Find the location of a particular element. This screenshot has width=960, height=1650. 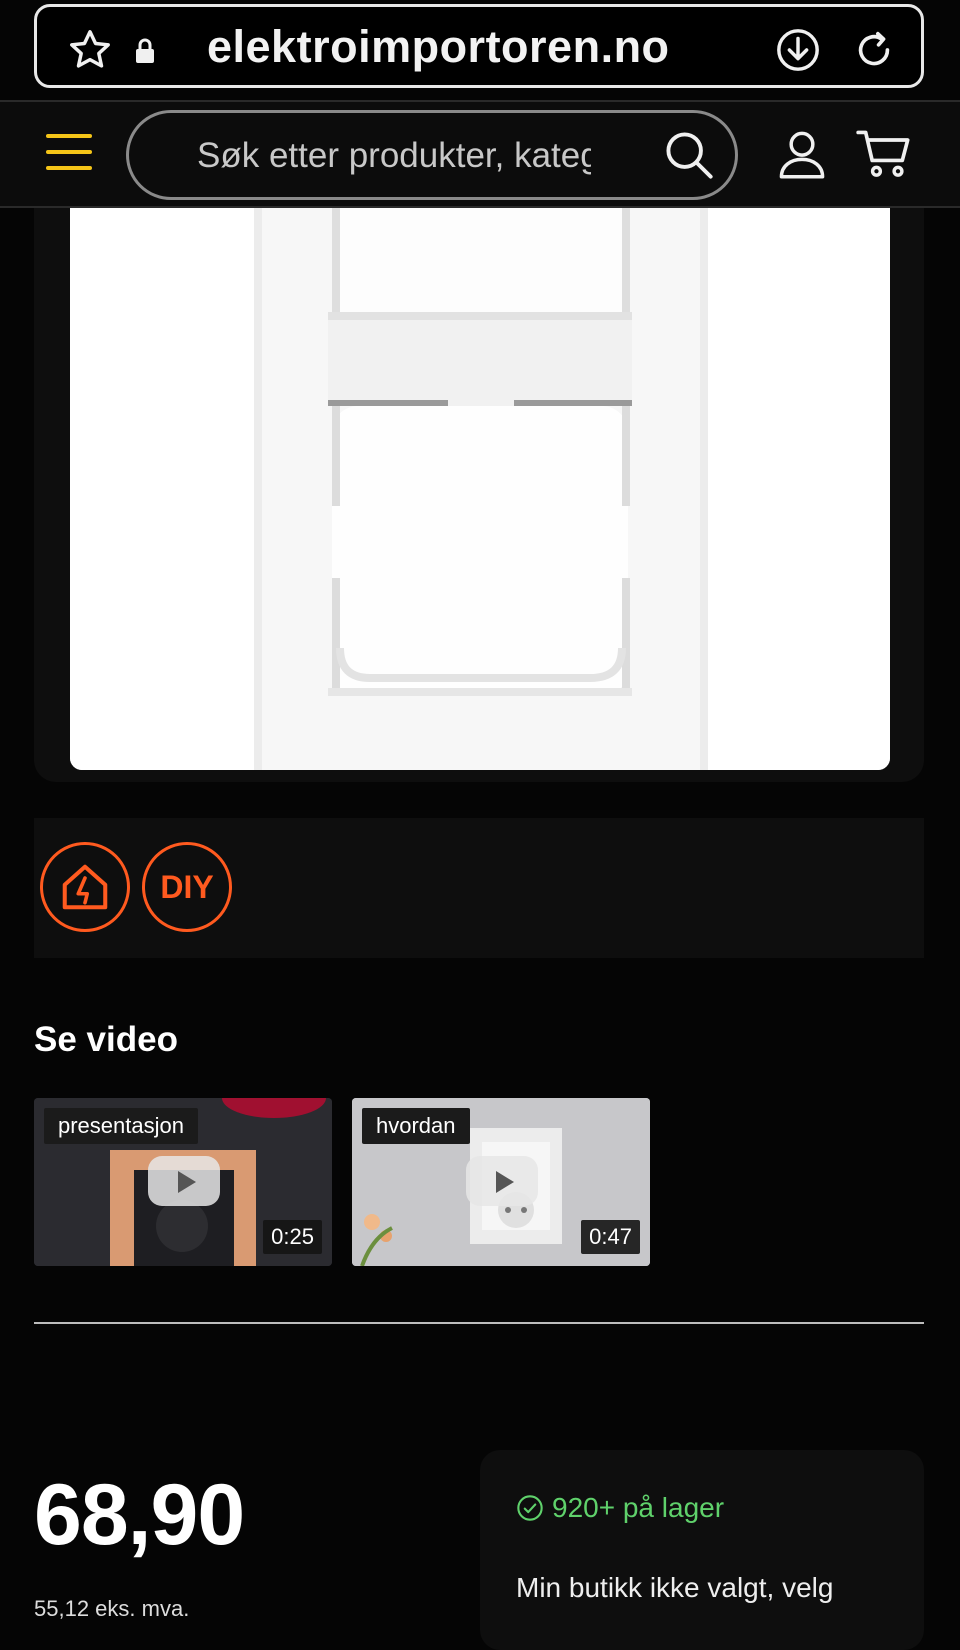

url-domain: elektroimportoren.no is located at coordinates (438, 47).